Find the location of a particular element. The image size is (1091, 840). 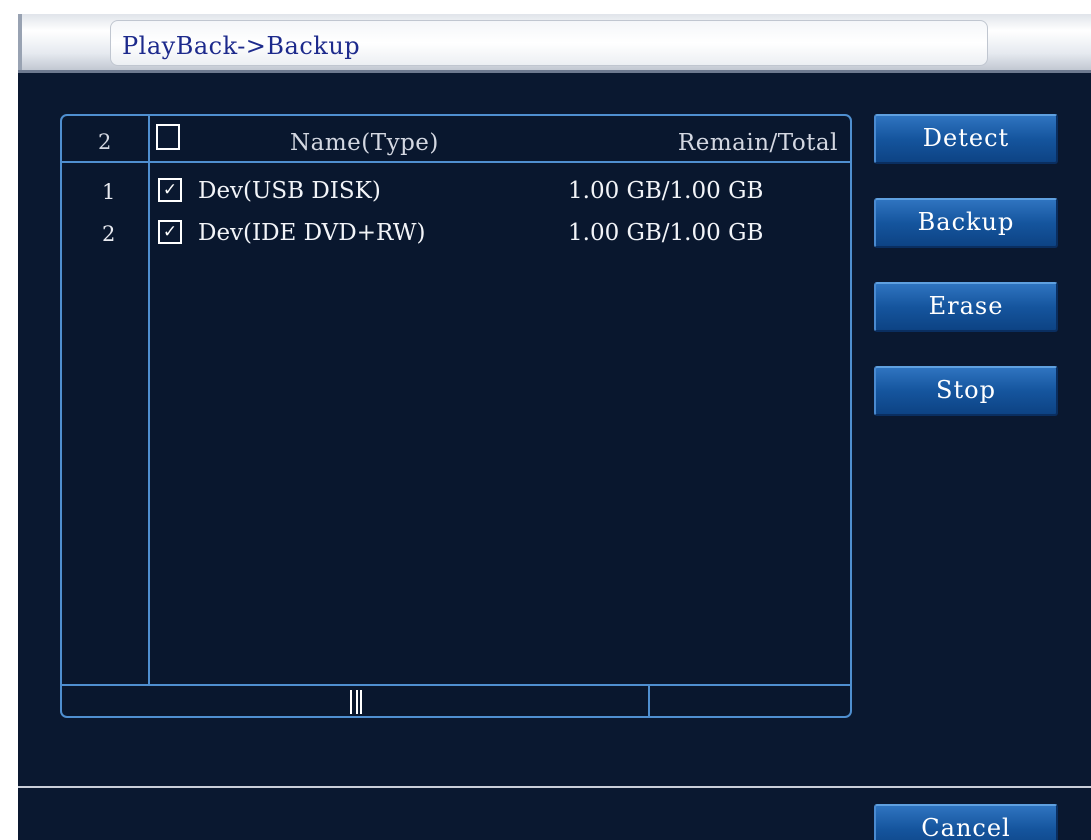

row-index: 2 is located at coordinates (109, 234).